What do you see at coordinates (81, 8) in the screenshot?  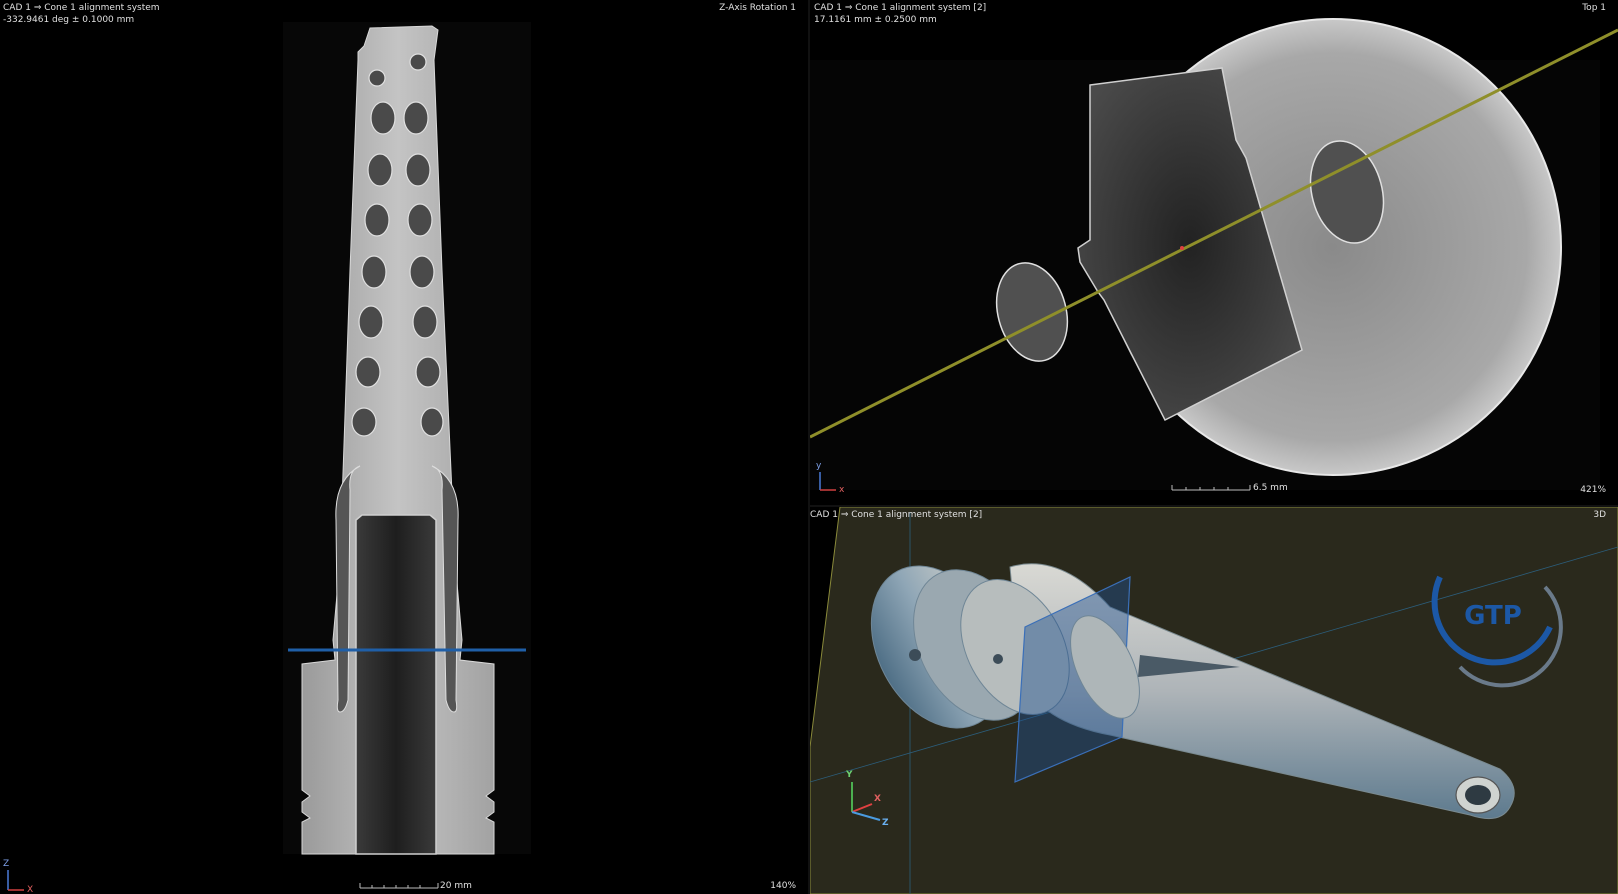 I see `view-title: CAD 1 ⇒ Cone 1 alignment system` at bounding box center [81, 8].